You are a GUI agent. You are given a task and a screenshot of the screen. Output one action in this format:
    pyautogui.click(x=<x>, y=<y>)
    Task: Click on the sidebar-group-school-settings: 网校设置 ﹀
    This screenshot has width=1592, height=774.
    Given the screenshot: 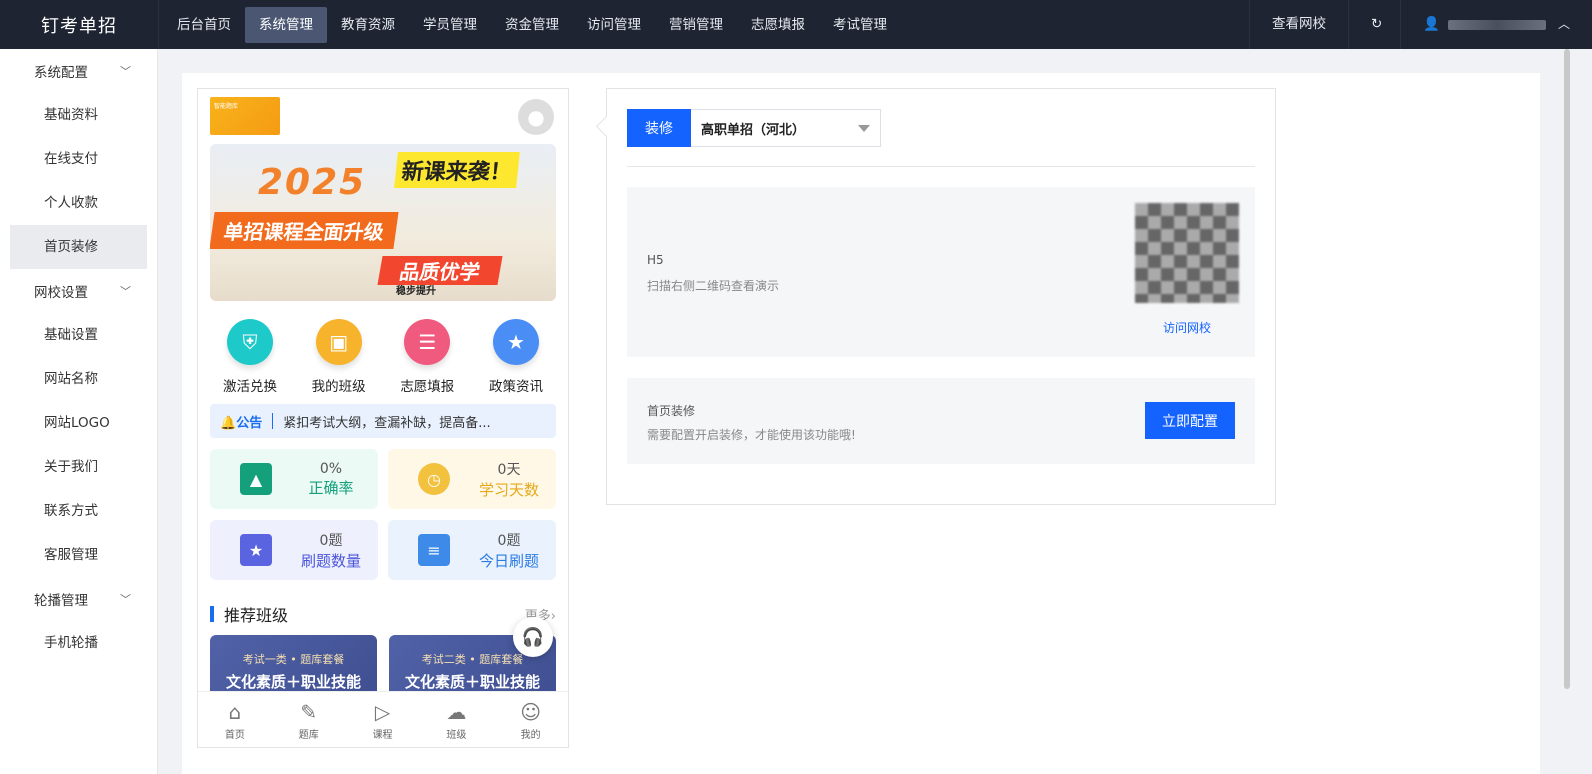 What is the action you would take?
    pyautogui.click(x=78, y=291)
    